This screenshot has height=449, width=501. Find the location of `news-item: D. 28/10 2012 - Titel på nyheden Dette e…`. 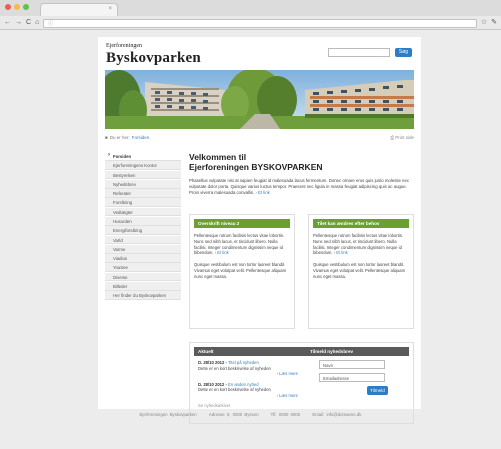

news-item: D. 28/10 2012 - Titel på nyheden Dette e… is located at coordinates (248, 368).